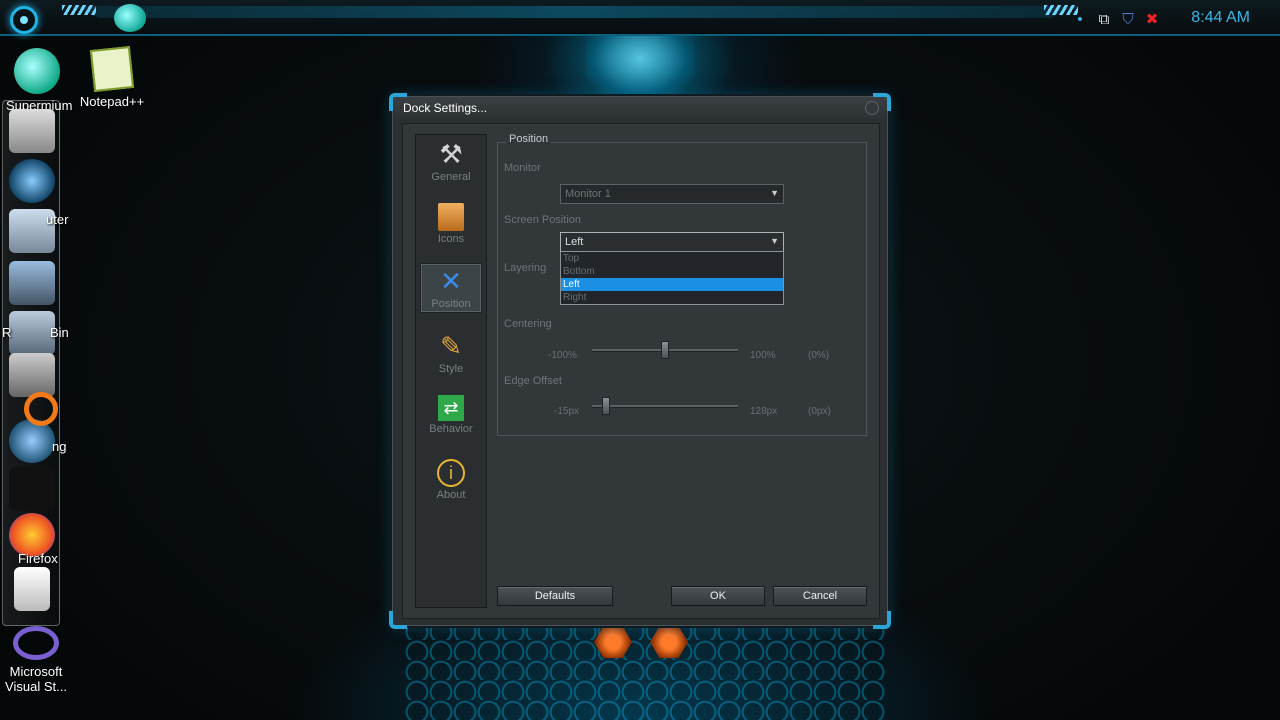  I want to click on centering-slider-thumb, so click(665, 350).